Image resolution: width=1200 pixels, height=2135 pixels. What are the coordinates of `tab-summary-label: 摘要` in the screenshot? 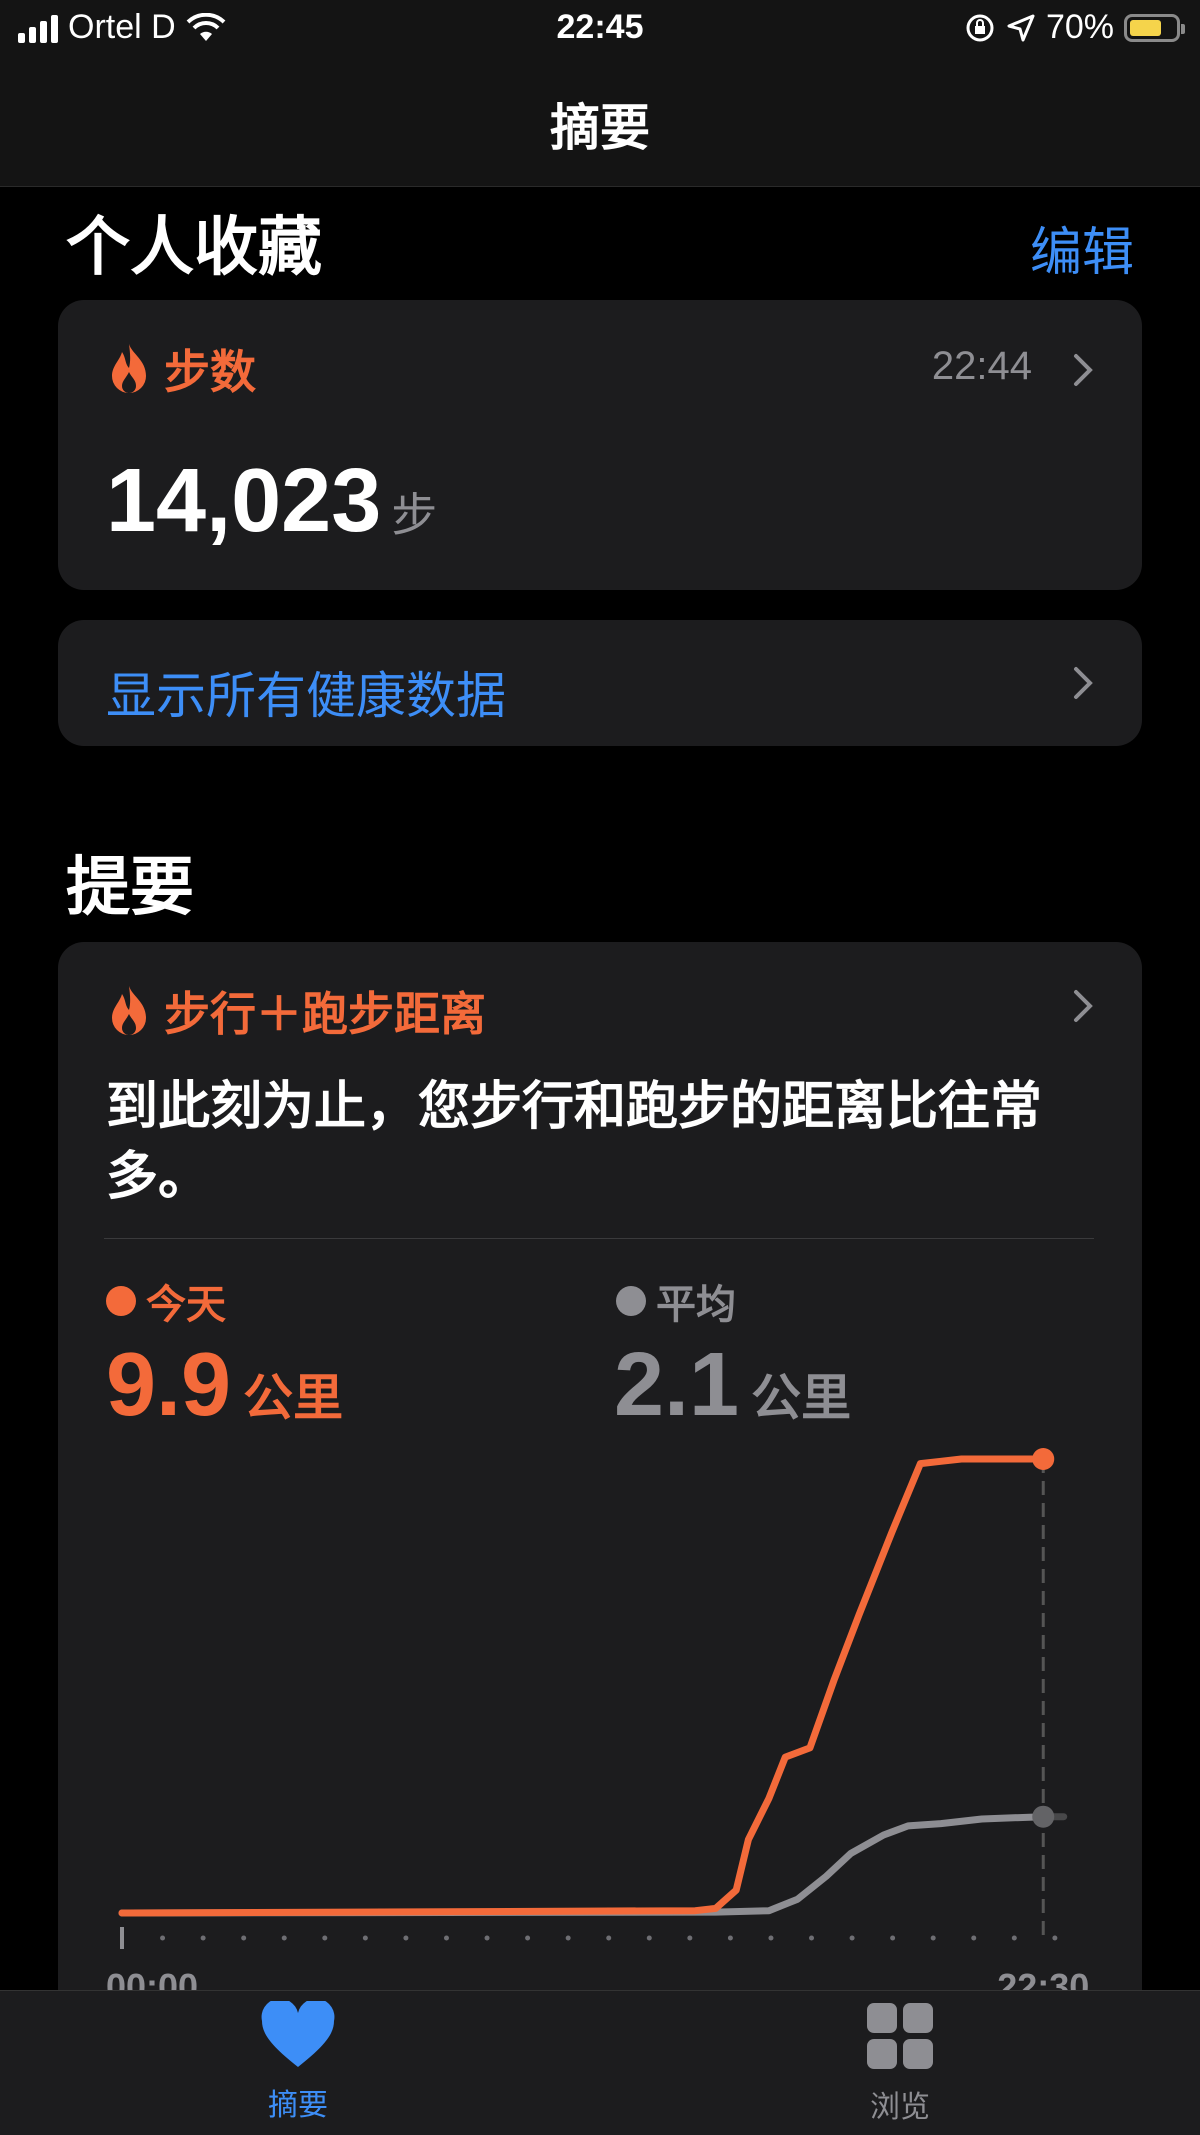 It's located at (298, 2105).